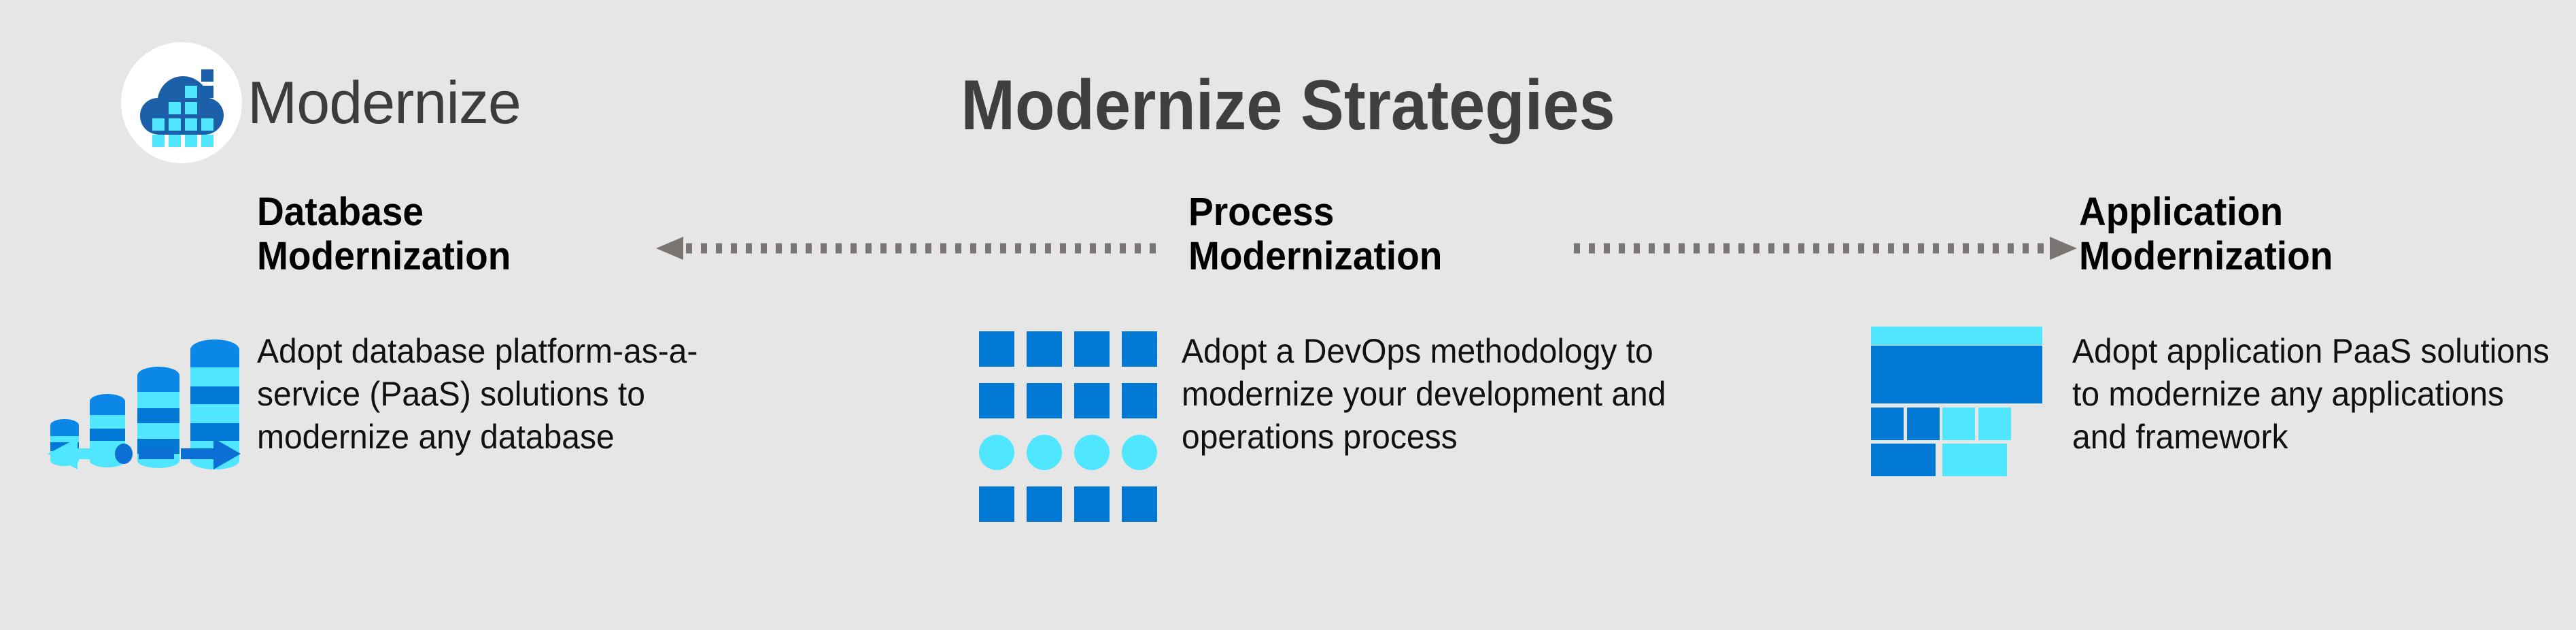  Describe the element at coordinates (2206, 234) in the screenshot. I see `column-heading-application: Application Modernization` at that location.